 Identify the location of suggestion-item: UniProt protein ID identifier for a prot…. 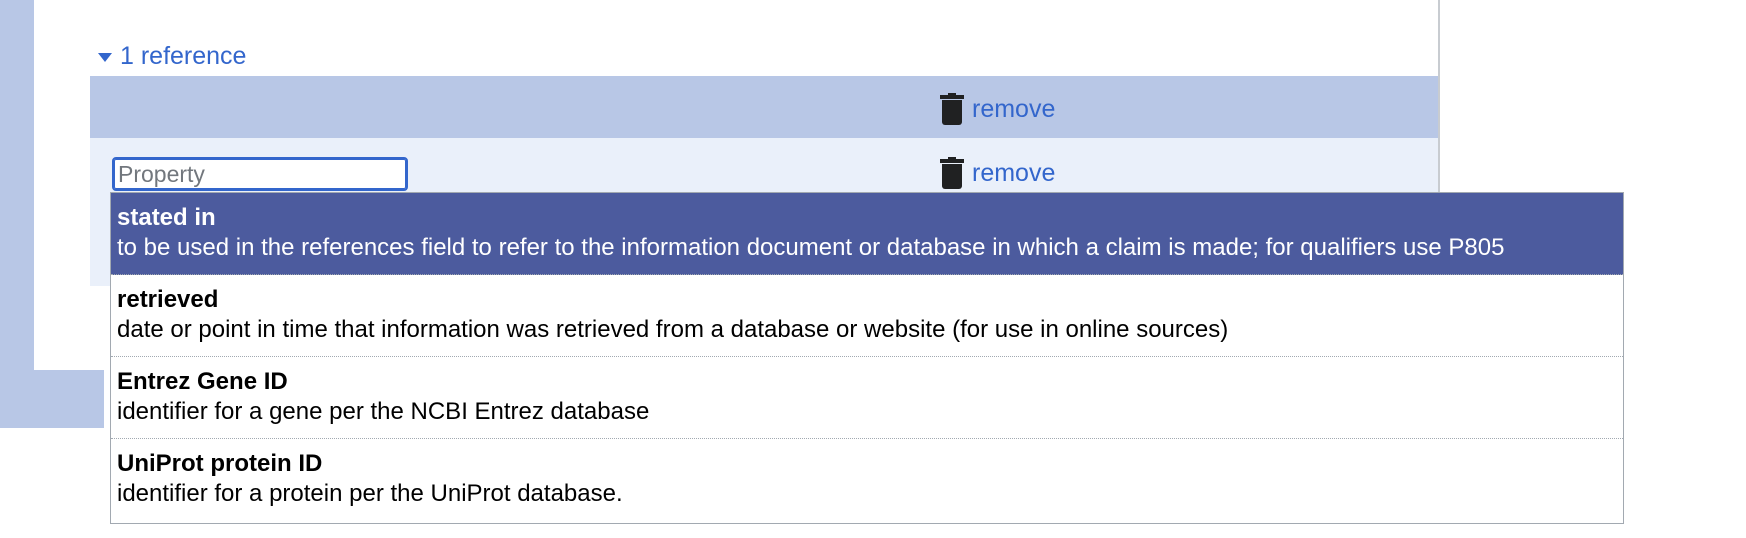
(867, 481).